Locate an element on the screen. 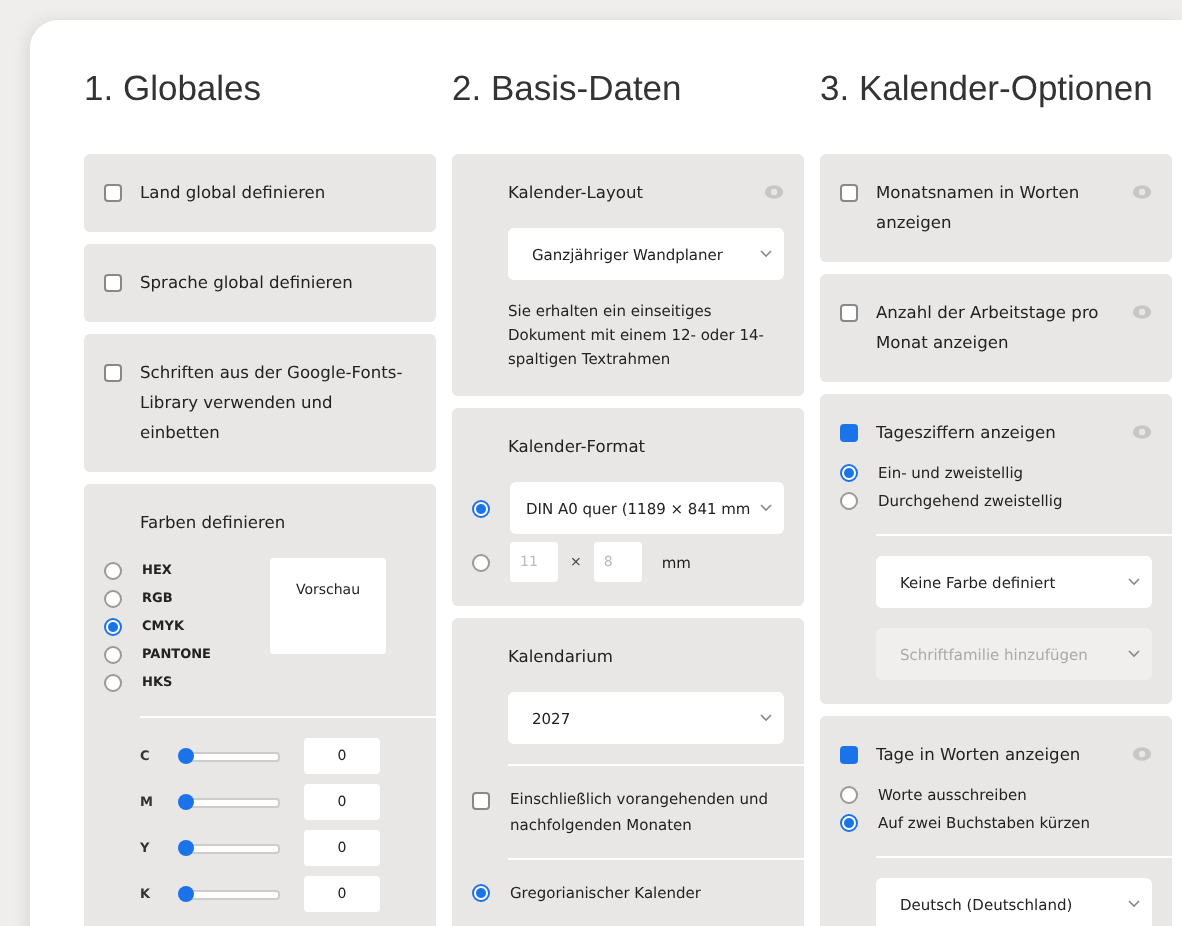  option-title: Kalendarium is located at coordinates (561, 657).